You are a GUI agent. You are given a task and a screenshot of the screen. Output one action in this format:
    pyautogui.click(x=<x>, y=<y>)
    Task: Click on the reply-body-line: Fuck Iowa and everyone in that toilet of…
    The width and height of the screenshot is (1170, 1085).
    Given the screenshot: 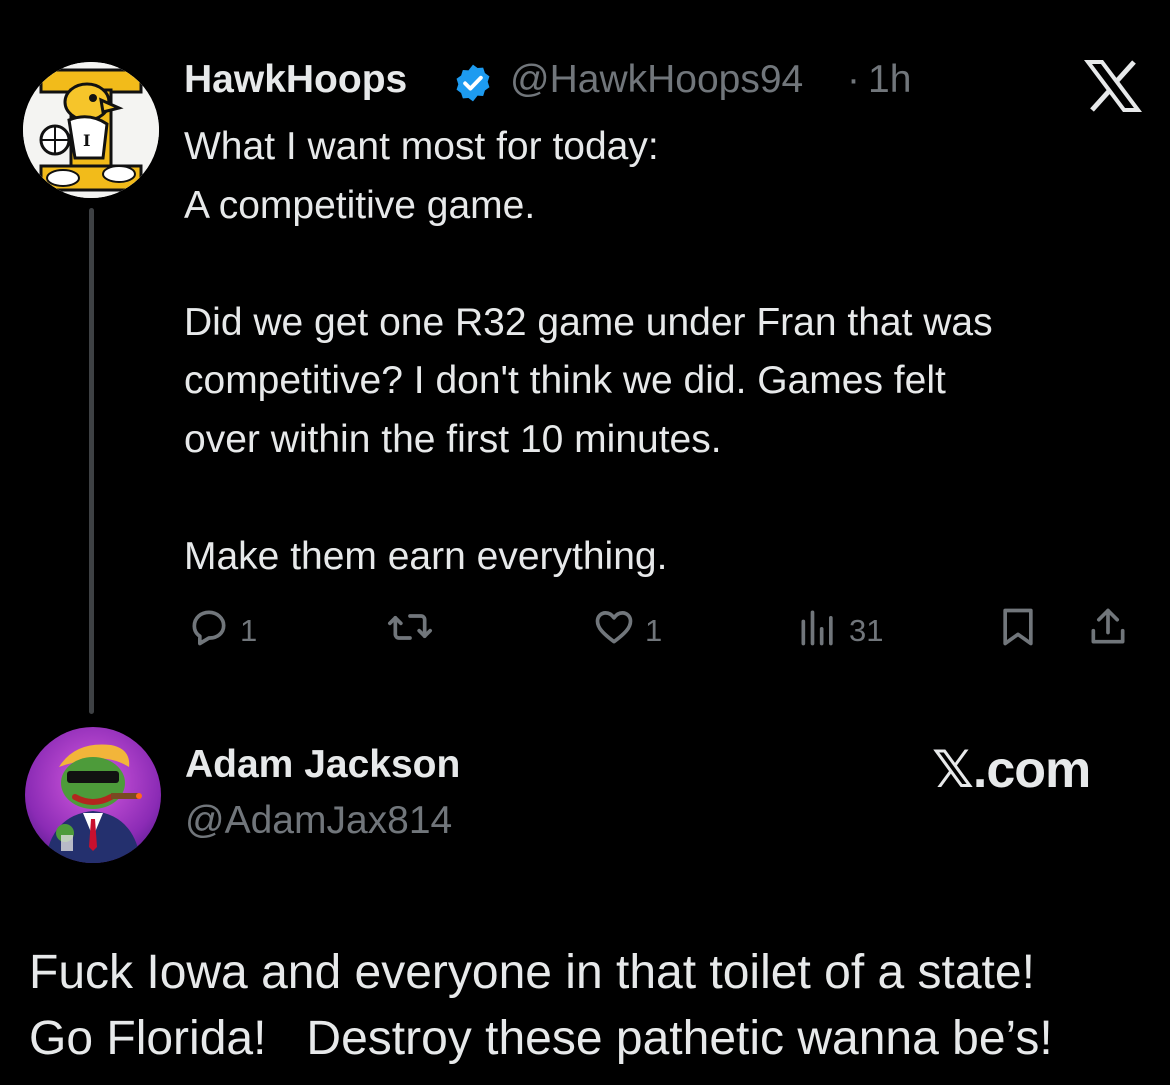 What is the action you would take?
    pyautogui.click(x=532, y=972)
    